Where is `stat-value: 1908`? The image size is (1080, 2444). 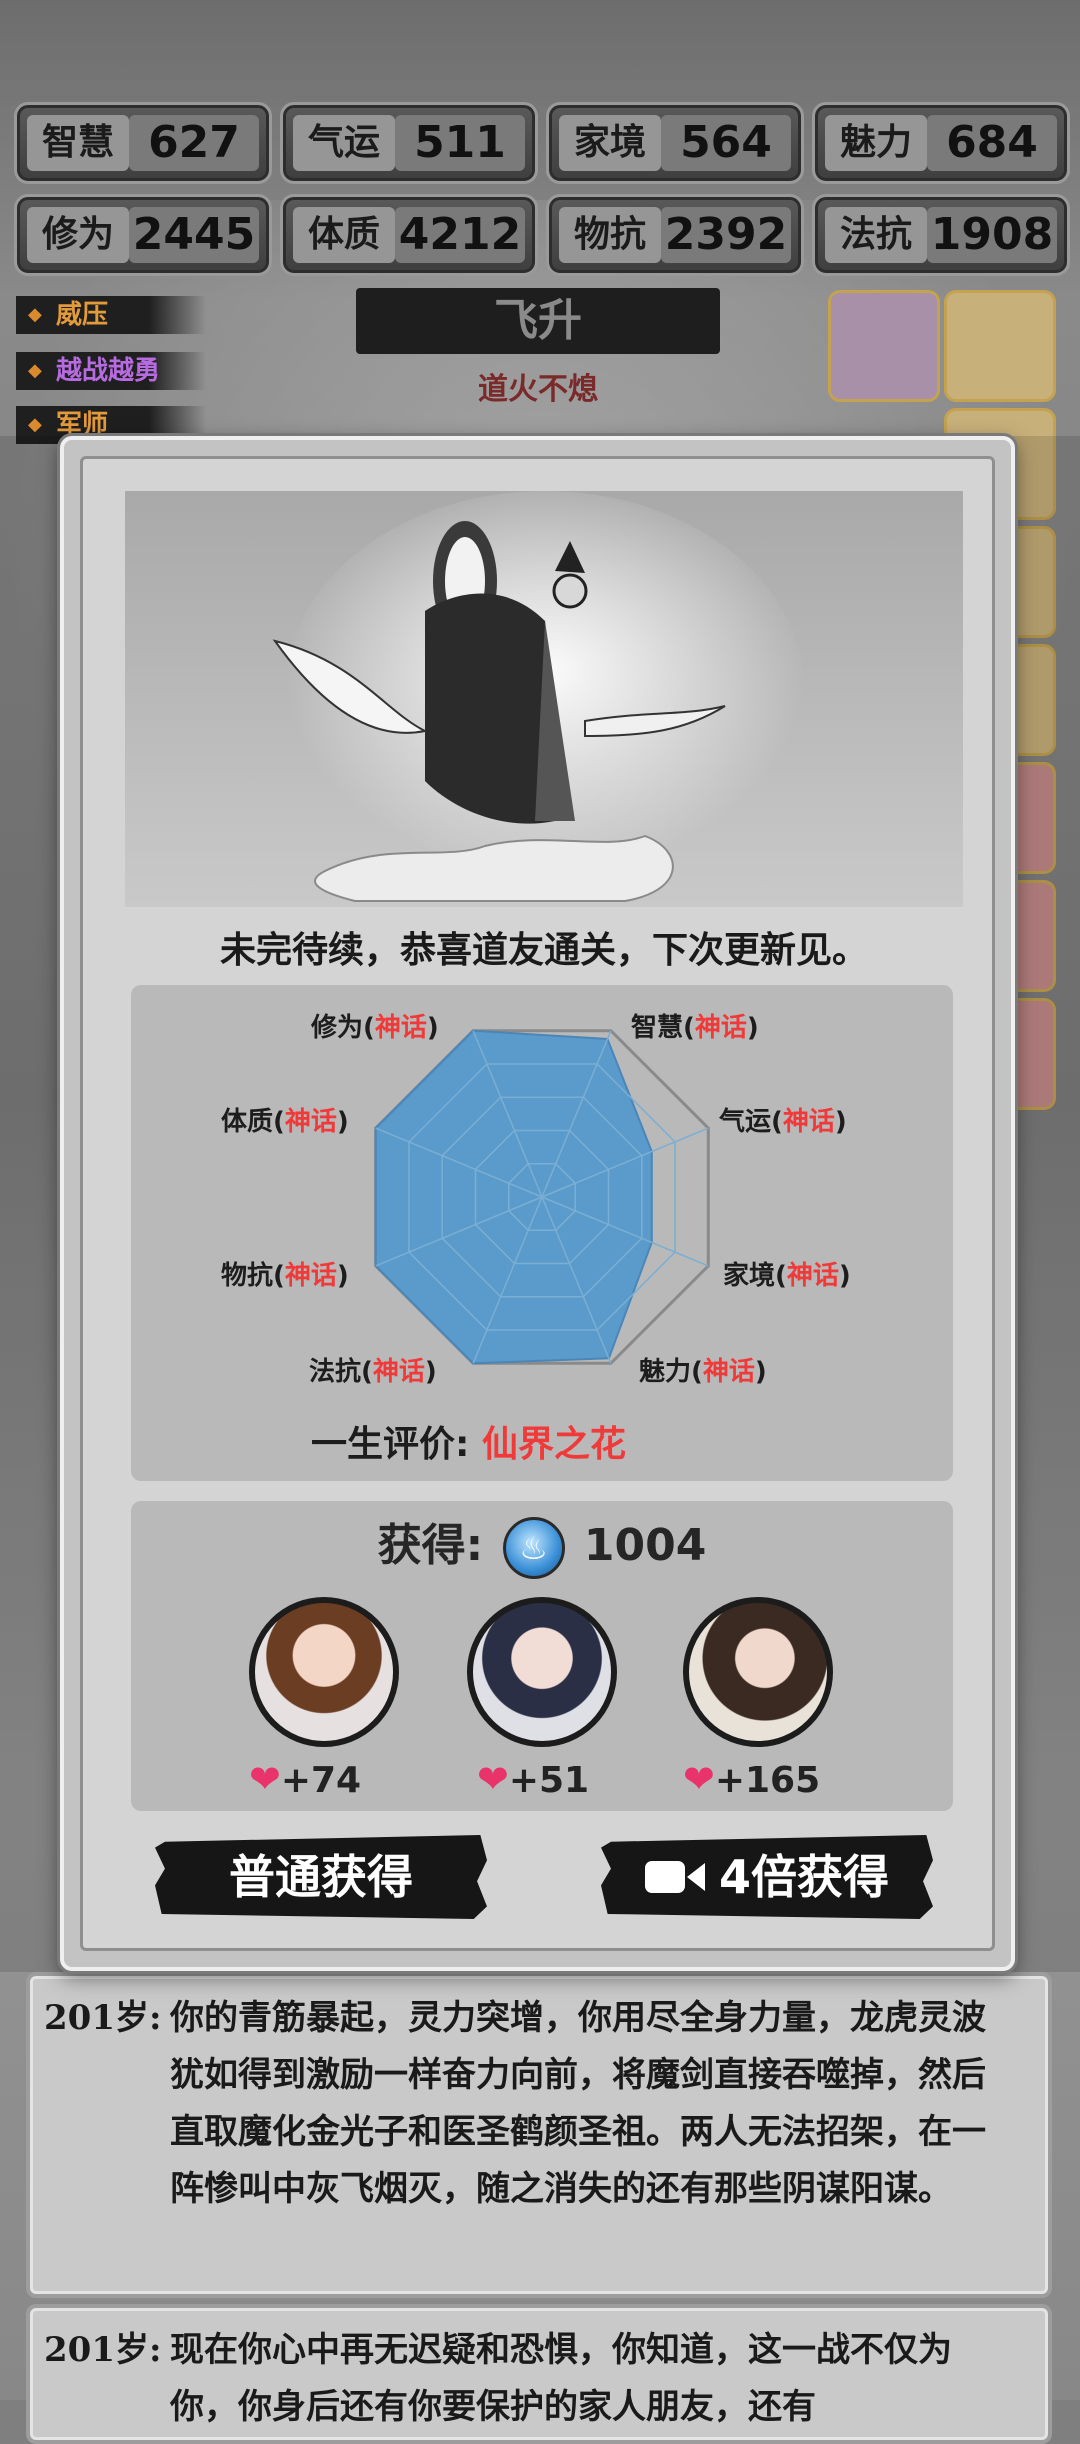 stat-value: 1908 is located at coordinates (992, 235).